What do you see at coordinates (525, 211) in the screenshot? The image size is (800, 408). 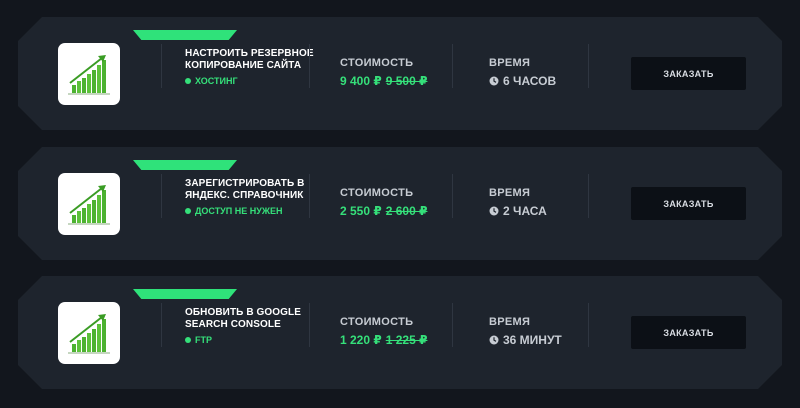 I see `duration-value: 2 часа` at bounding box center [525, 211].